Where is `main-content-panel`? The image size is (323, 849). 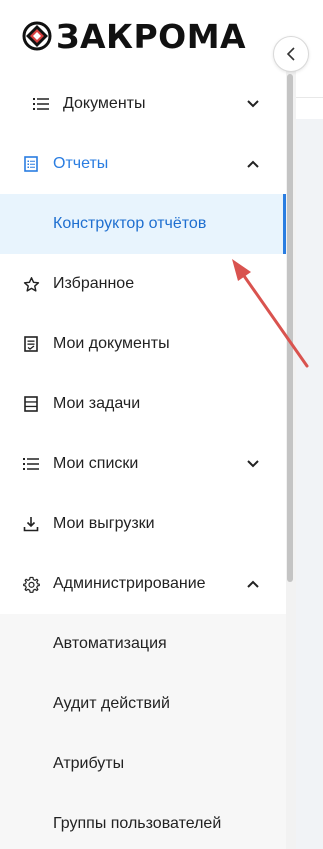 main-content-panel is located at coordinates (309, 484).